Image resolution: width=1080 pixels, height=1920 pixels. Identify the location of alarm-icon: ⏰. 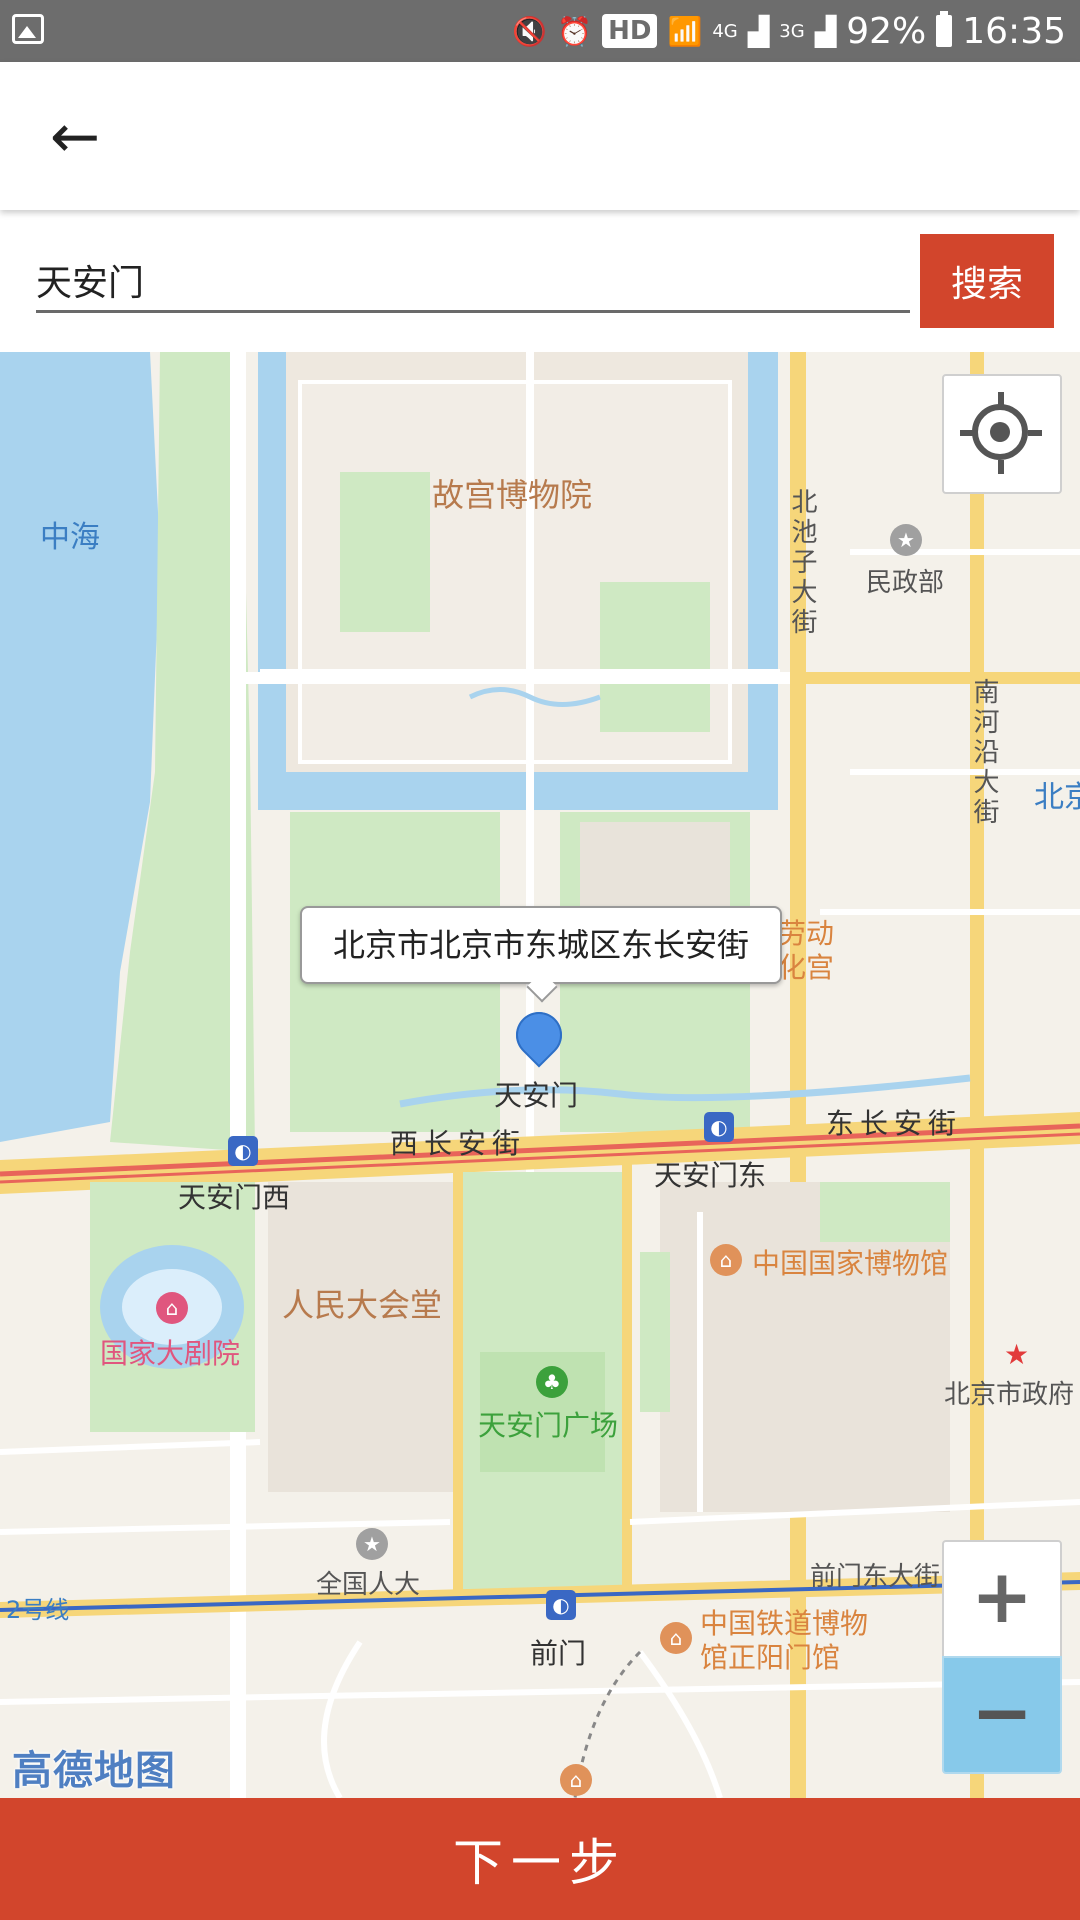
(575, 31).